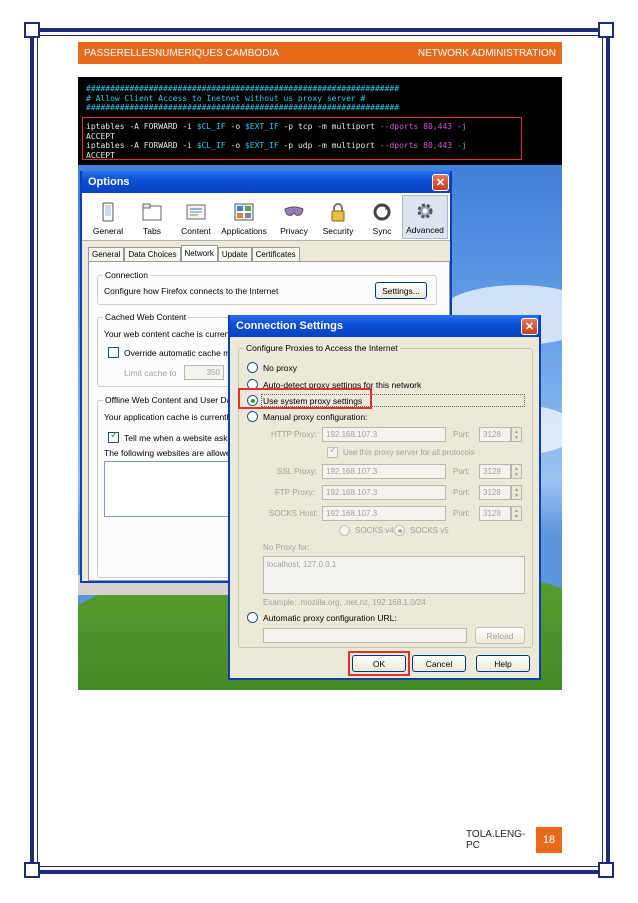 The image size is (638, 903). Describe the element at coordinates (503, 663) in the screenshot. I see `help-button: Help` at that location.